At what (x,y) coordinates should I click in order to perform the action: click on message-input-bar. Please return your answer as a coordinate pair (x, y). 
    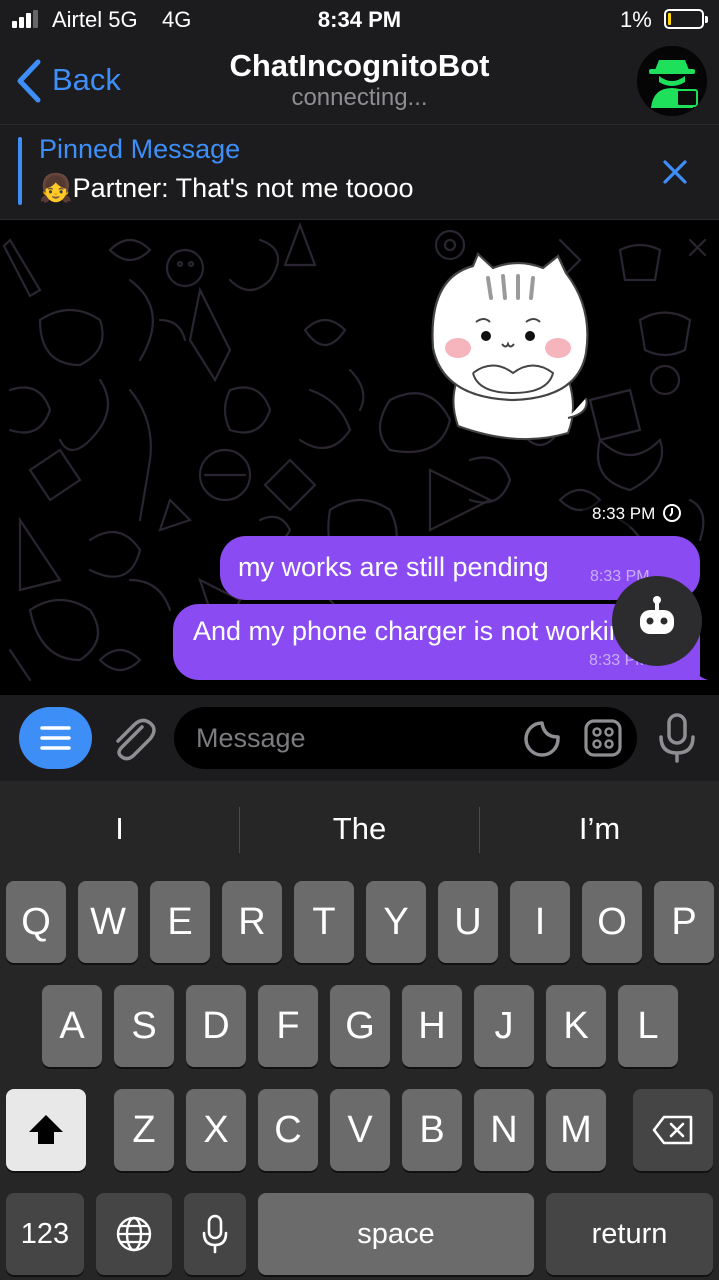
    Looking at the image, I should click on (359, 738).